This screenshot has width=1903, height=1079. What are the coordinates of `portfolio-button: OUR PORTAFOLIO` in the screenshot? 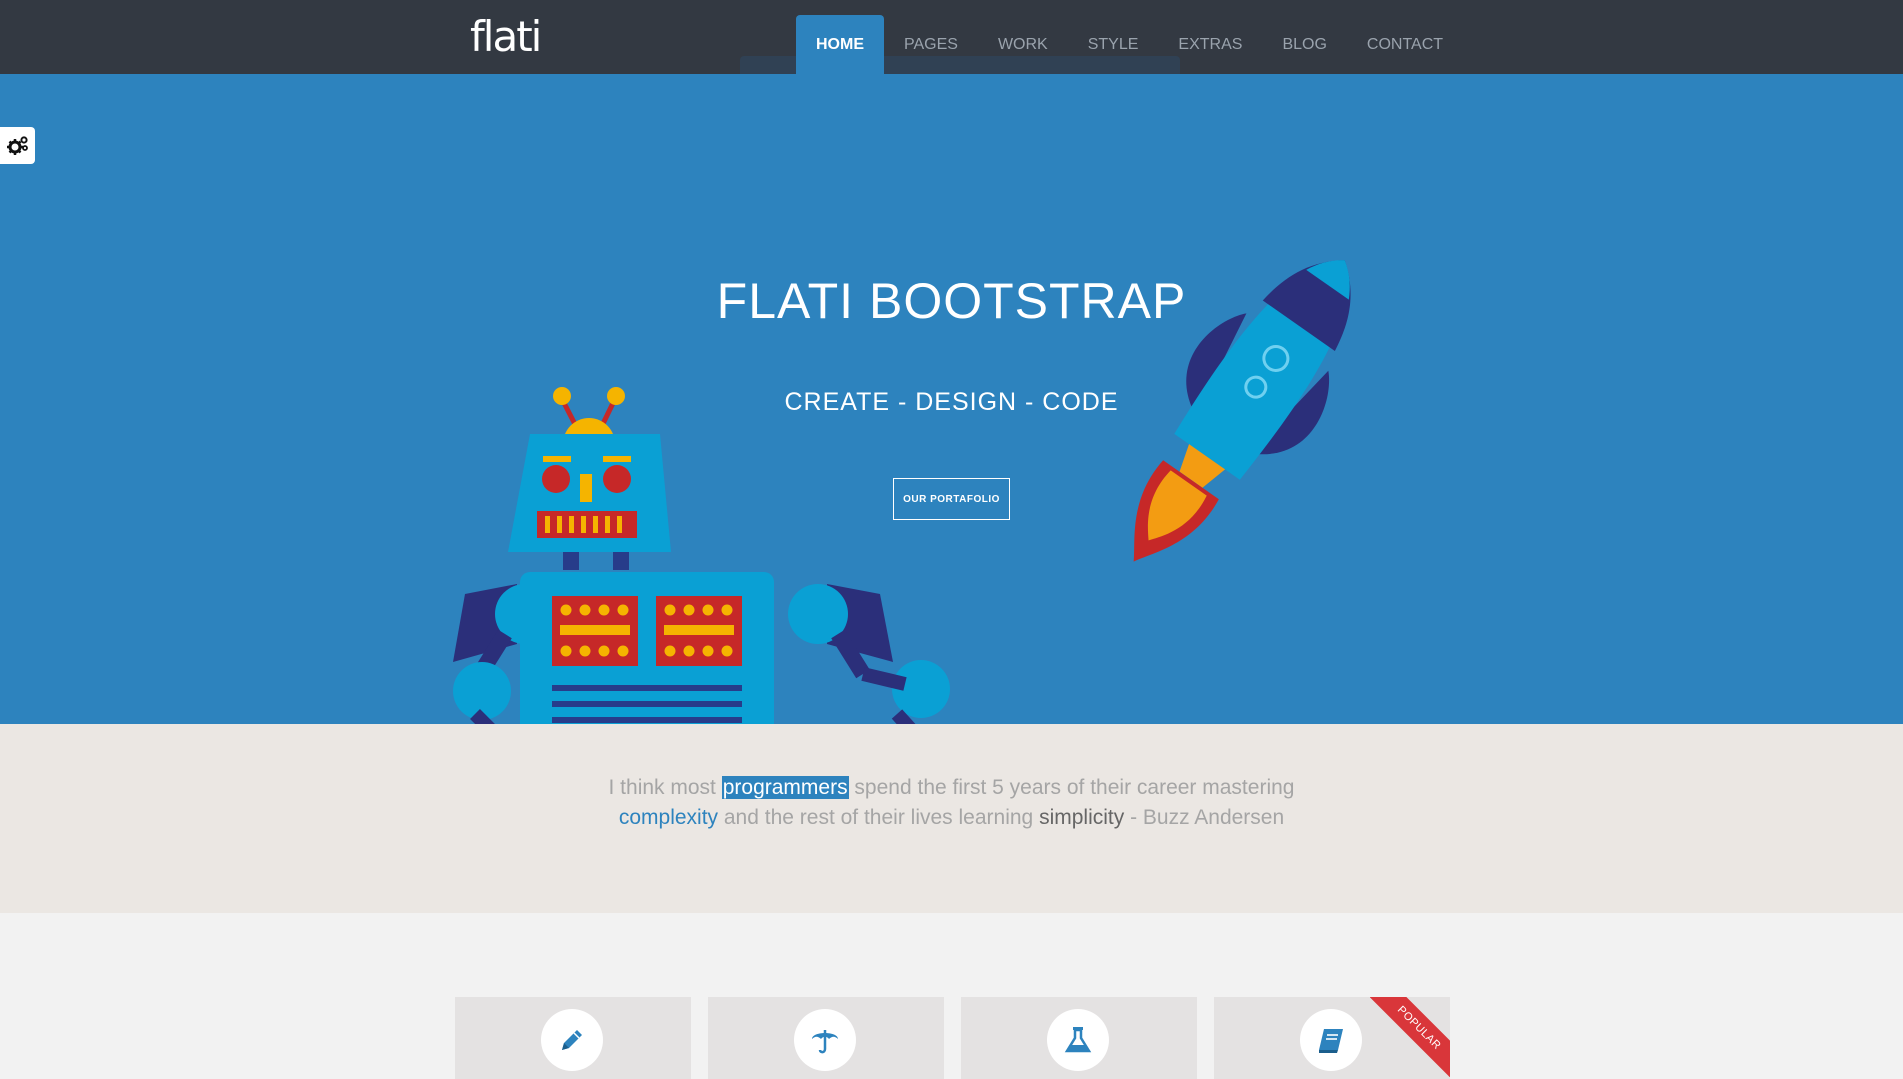 It's located at (951, 499).